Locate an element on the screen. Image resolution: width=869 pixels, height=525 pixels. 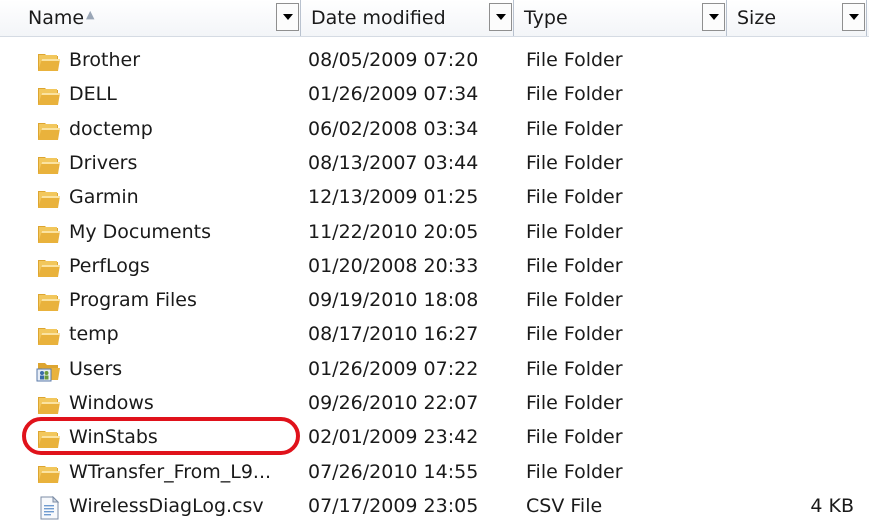
file-list-row: doctemp 06/02/2008 03:34 File Folder is located at coordinates (434, 131).